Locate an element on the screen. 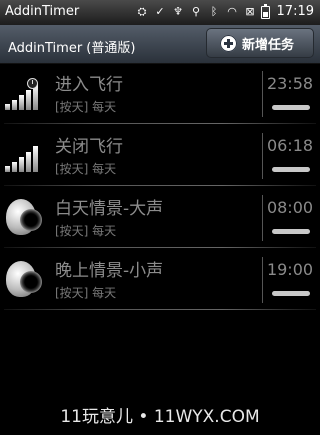  usb-connection-icon: ⚲ is located at coordinates (196, 11).